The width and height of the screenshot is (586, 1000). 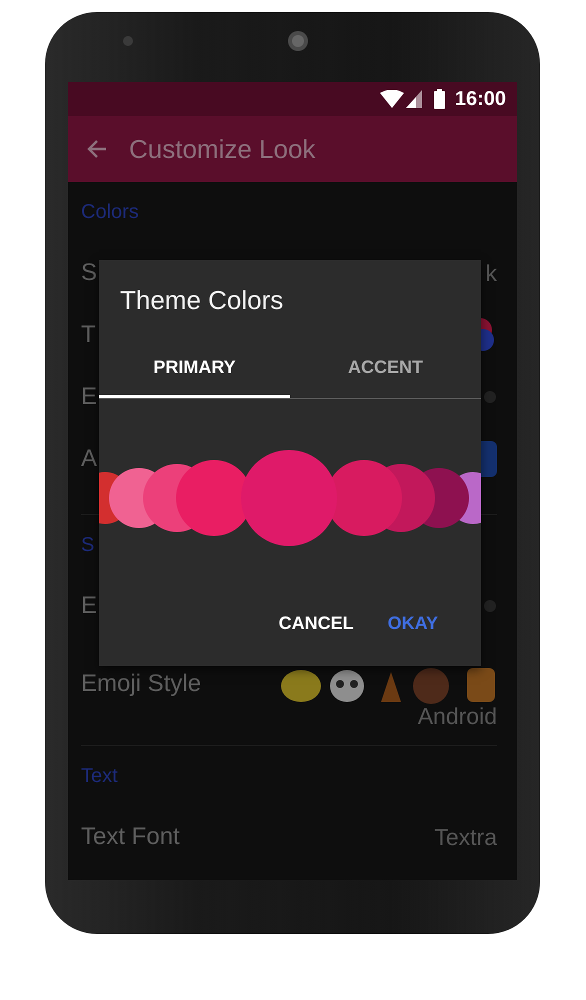 I want to click on setting-label: Text Font, so click(x=130, y=837).